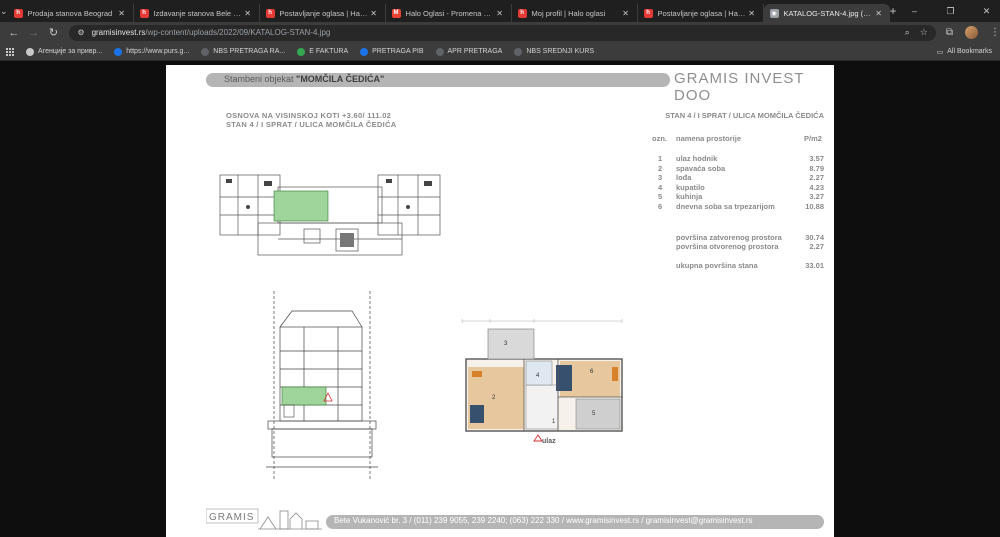 The image size is (1000, 537). Describe the element at coordinates (697, 158) in the screenshot. I see `room-name: ulaz hodnik` at that location.